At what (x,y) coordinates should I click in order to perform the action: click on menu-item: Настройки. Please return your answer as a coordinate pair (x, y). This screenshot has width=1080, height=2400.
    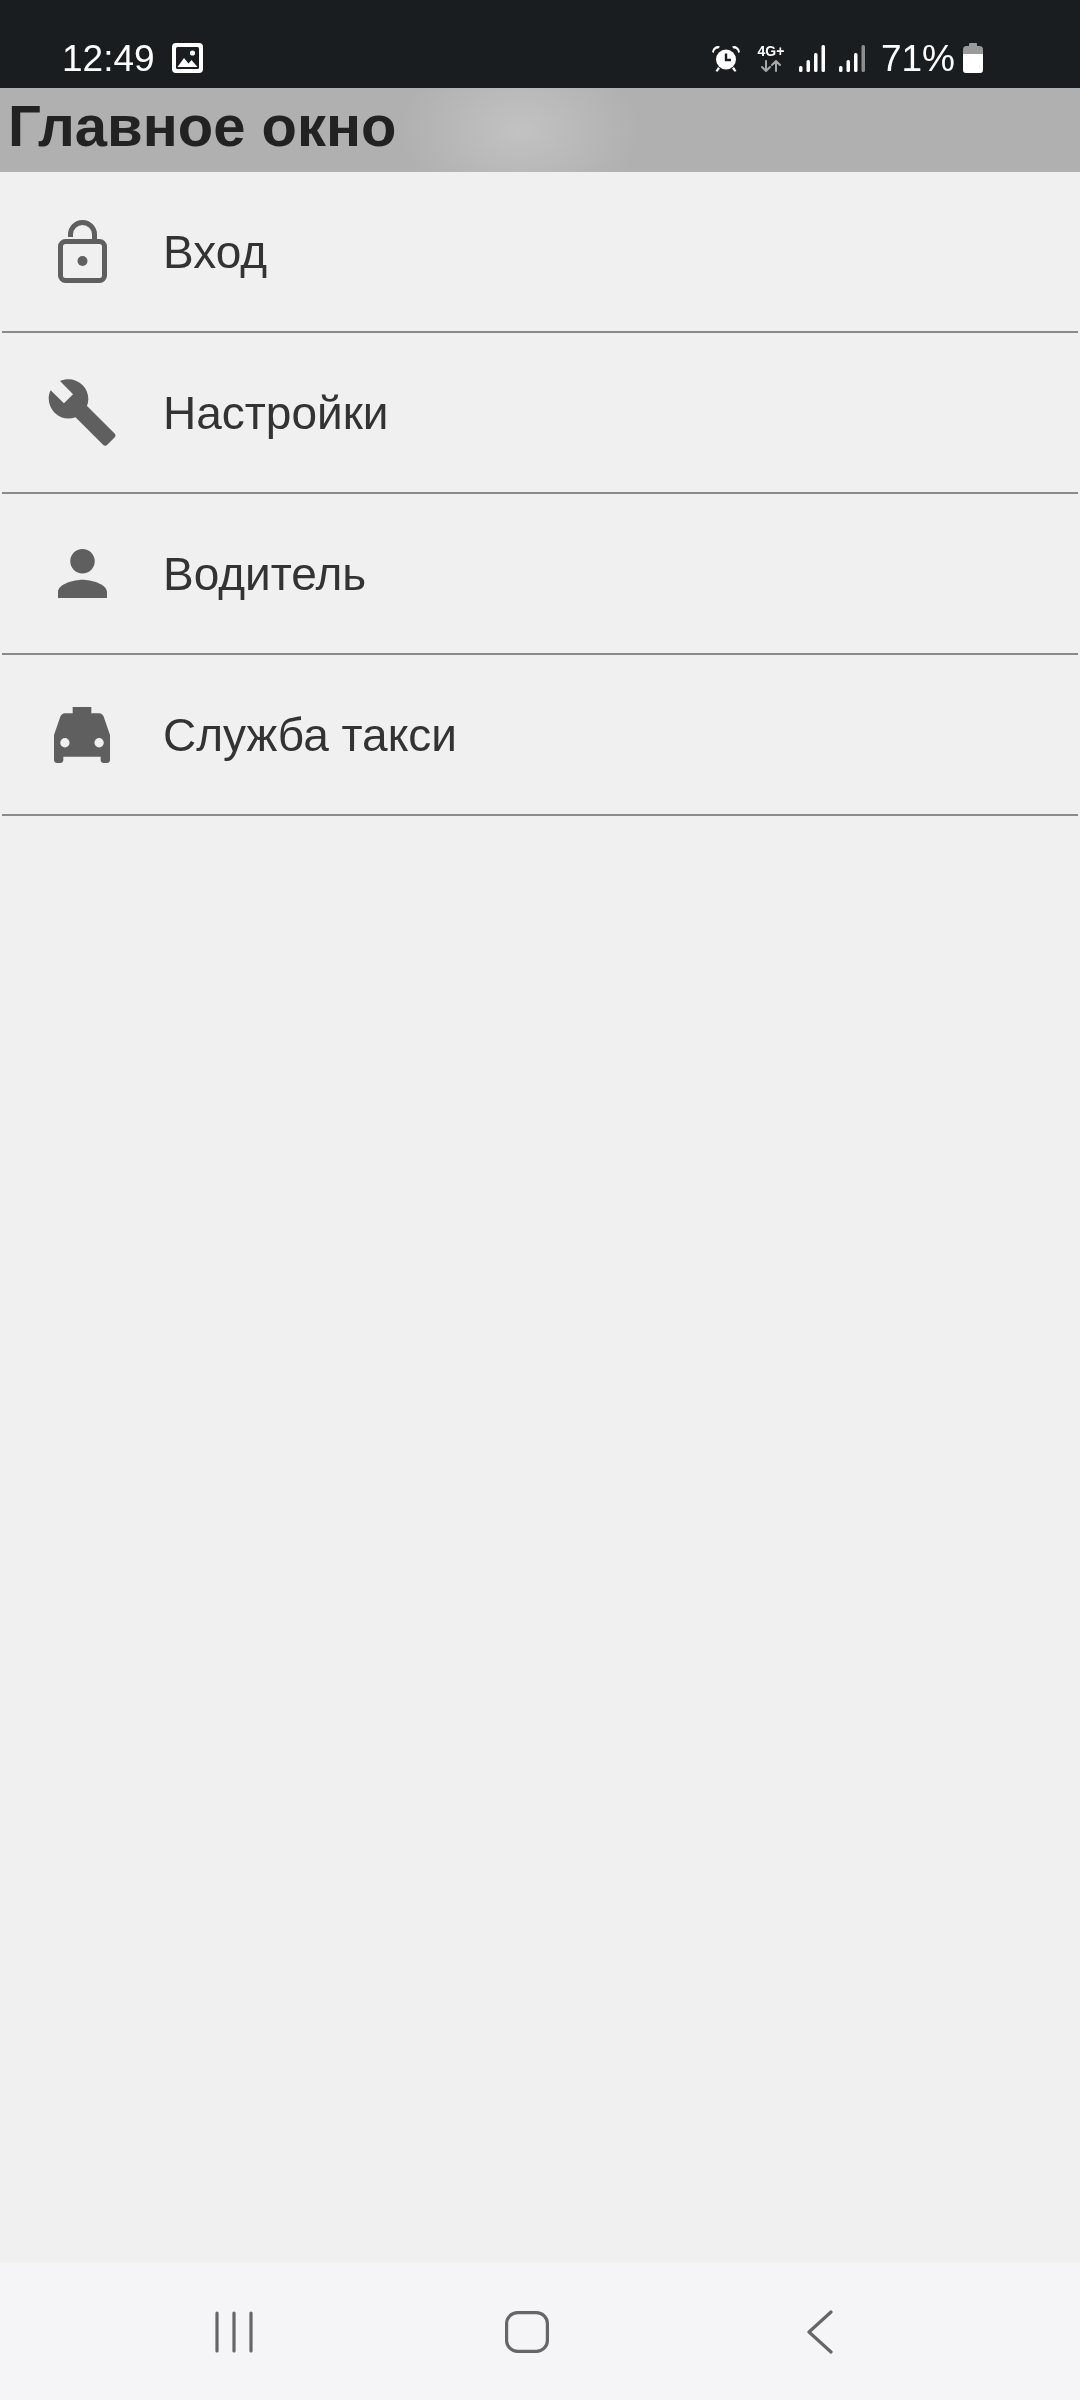
    Looking at the image, I should click on (540, 413).